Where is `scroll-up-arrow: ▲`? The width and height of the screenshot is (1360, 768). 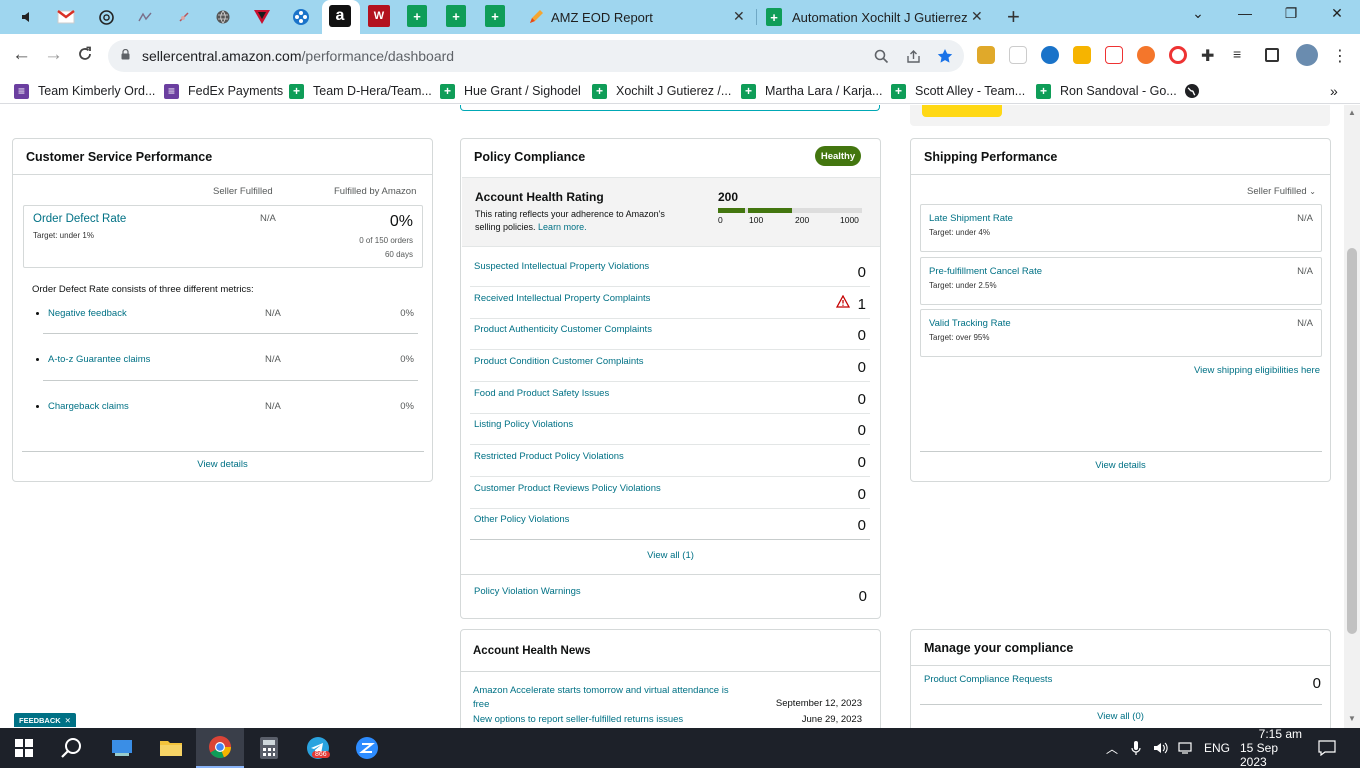
scroll-up-arrow: ▲ is located at coordinates (1352, 112).